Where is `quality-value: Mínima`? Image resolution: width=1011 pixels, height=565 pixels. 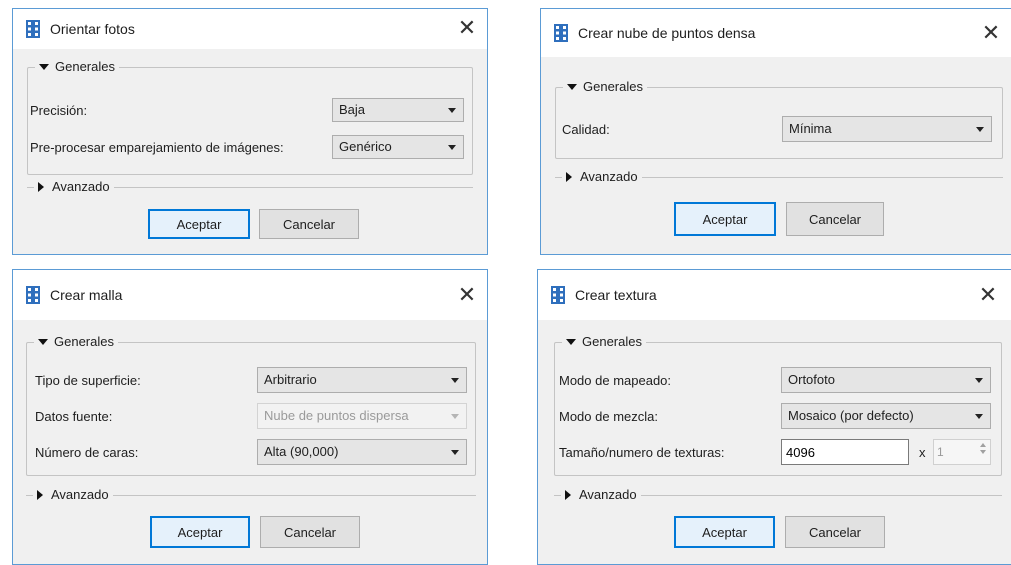 quality-value: Mínima is located at coordinates (810, 128).